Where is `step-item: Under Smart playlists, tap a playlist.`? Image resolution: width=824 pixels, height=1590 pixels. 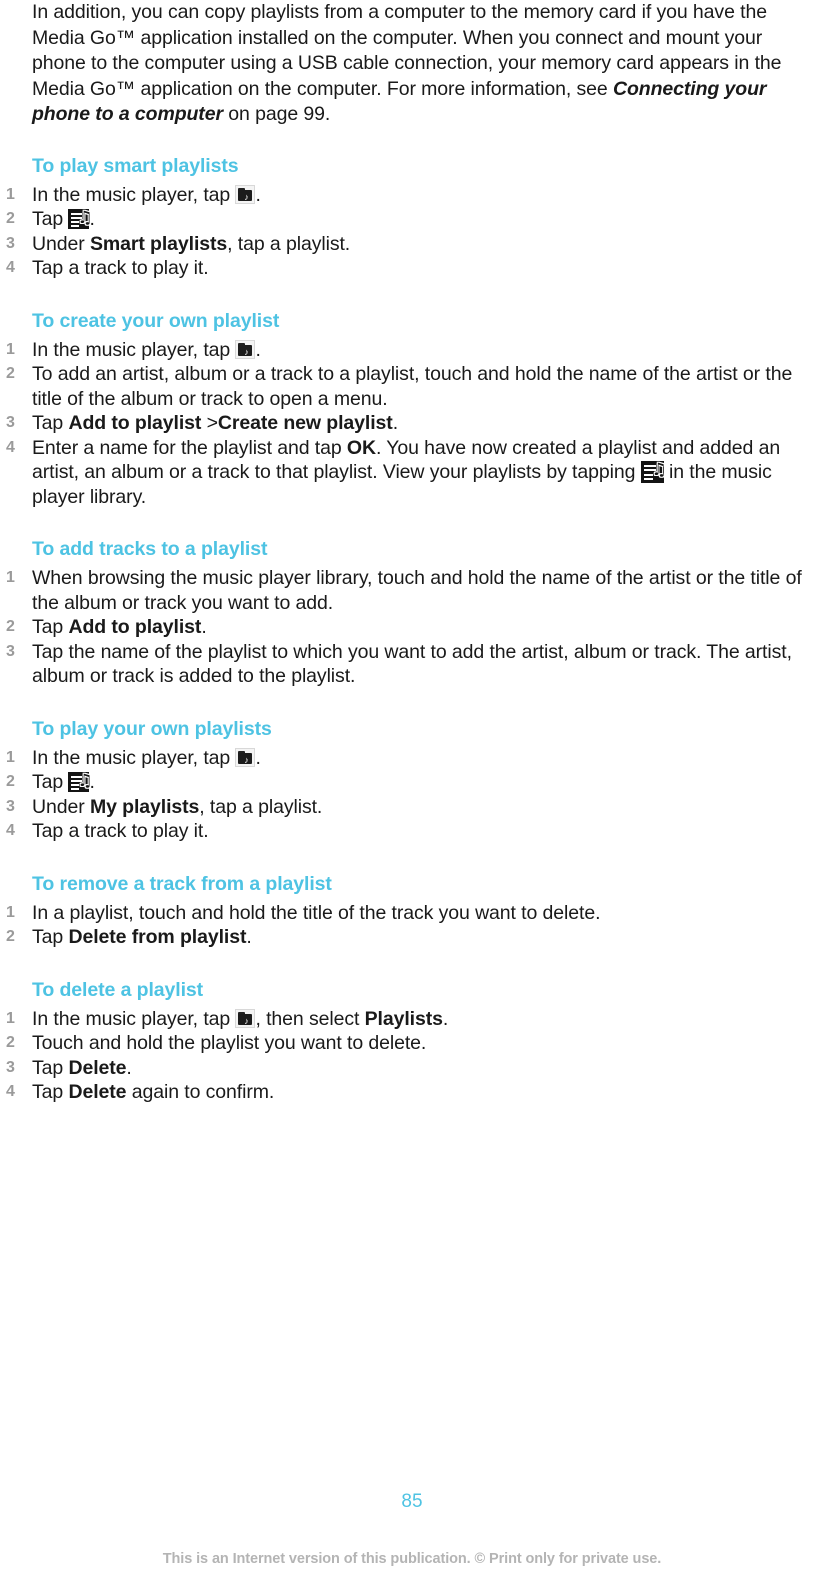
step-item: Under Smart playlists, tap a playlist. is located at coordinates (412, 244).